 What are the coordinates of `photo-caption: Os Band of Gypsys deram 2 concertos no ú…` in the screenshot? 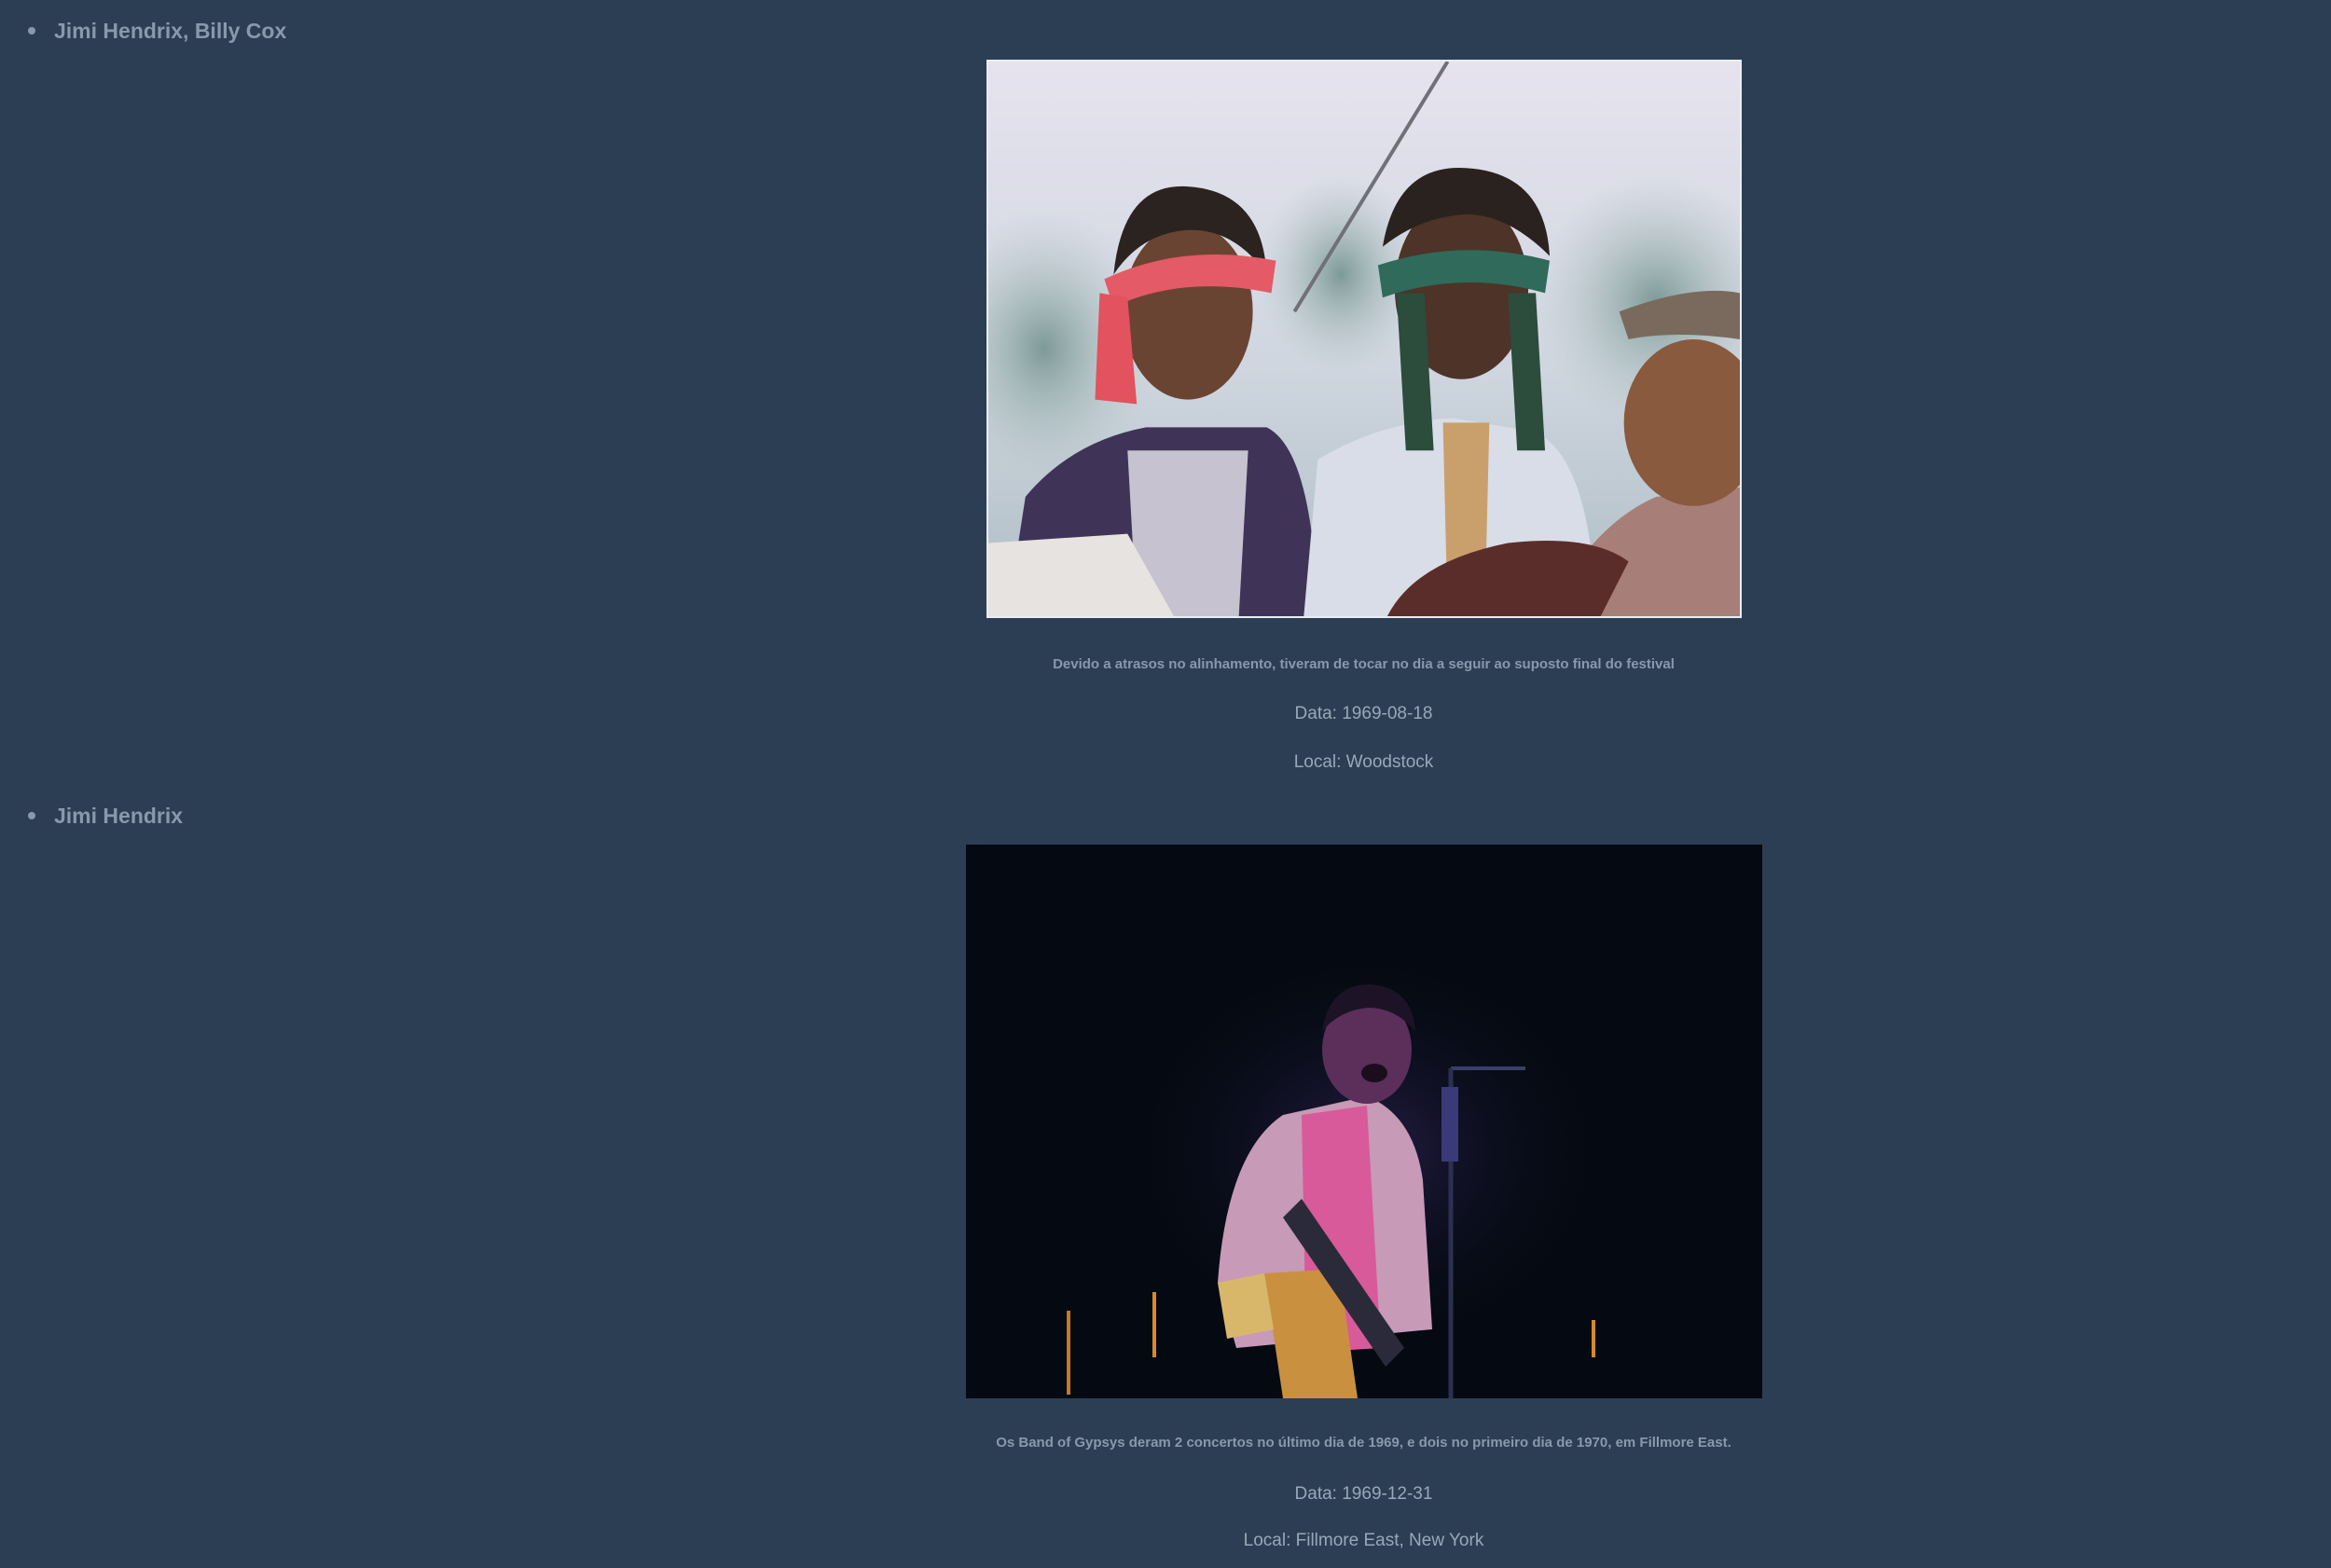 It's located at (1363, 1443).